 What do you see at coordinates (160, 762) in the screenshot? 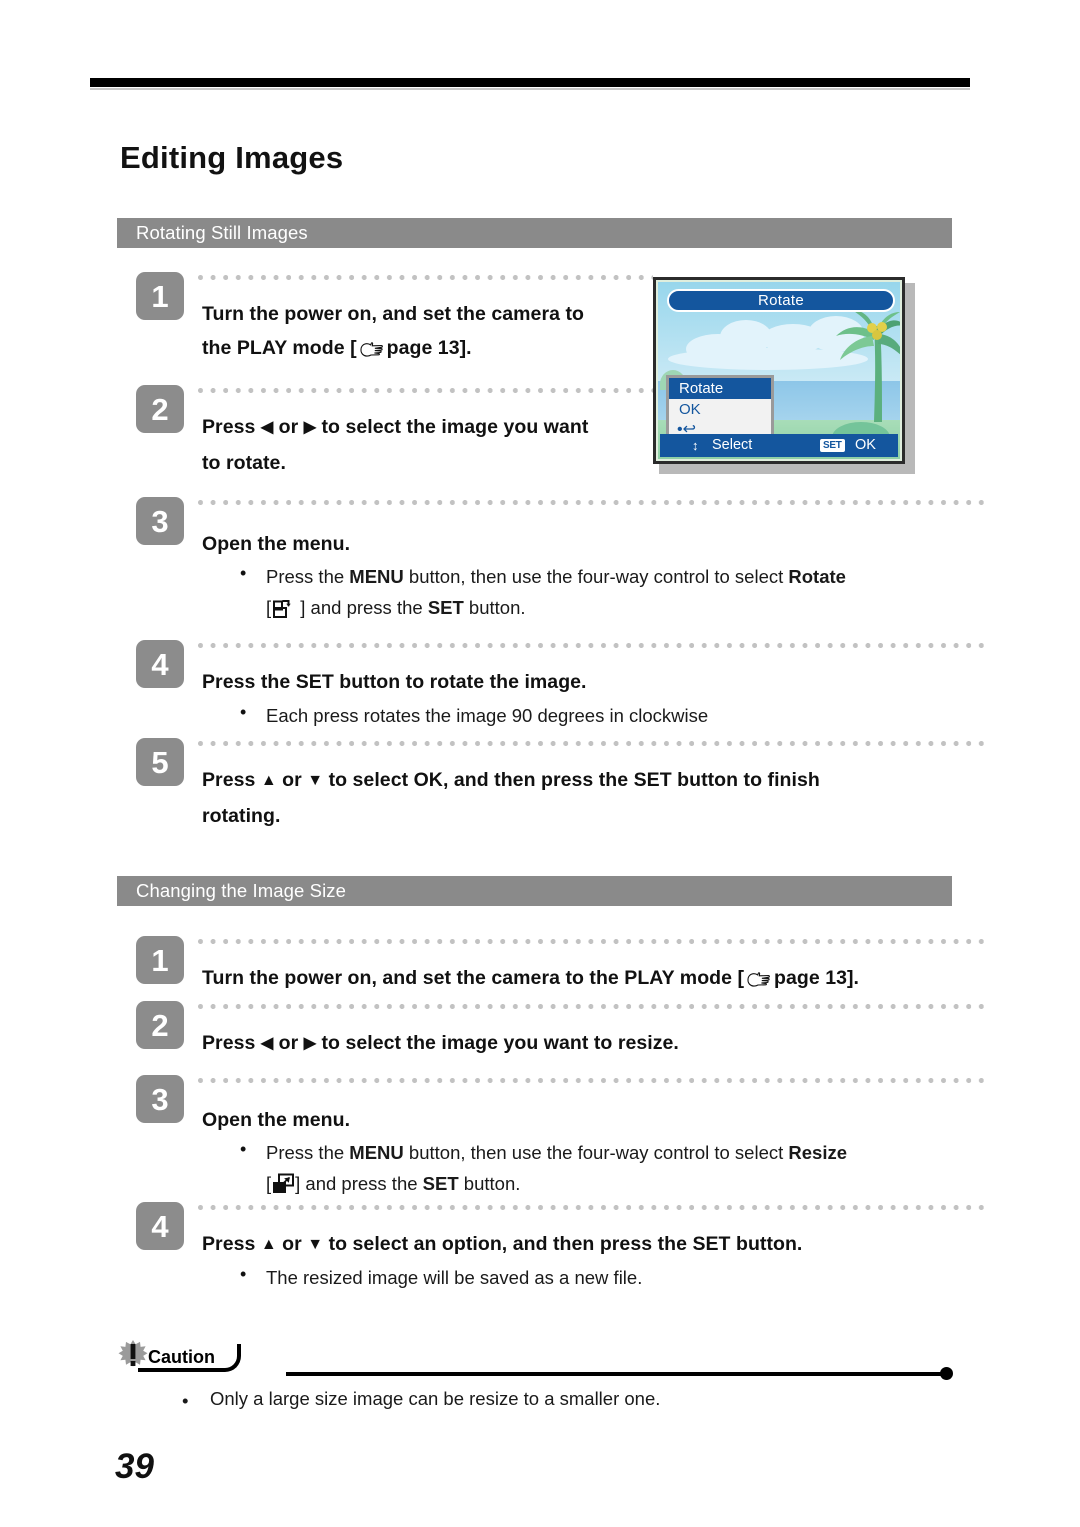
I see `step-number-badge: 5` at bounding box center [160, 762].